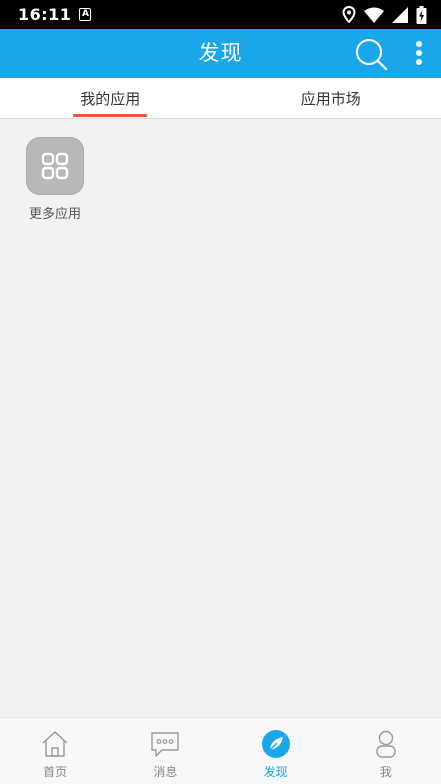 The height and width of the screenshot is (784, 441). What do you see at coordinates (110, 115) in the screenshot?
I see `tab-active-indicator` at bounding box center [110, 115].